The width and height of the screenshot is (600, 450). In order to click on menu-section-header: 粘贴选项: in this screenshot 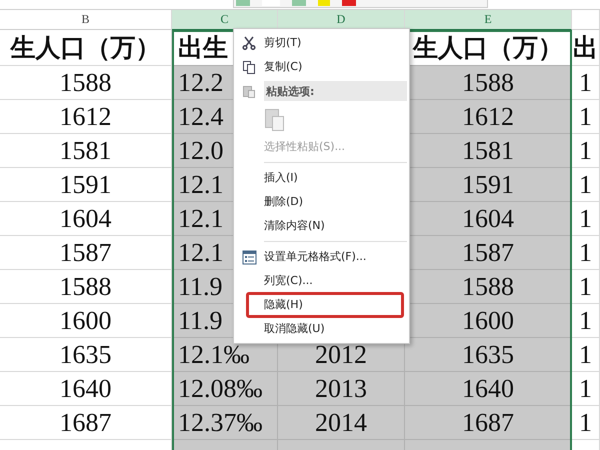, I will do `click(335, 91)`.